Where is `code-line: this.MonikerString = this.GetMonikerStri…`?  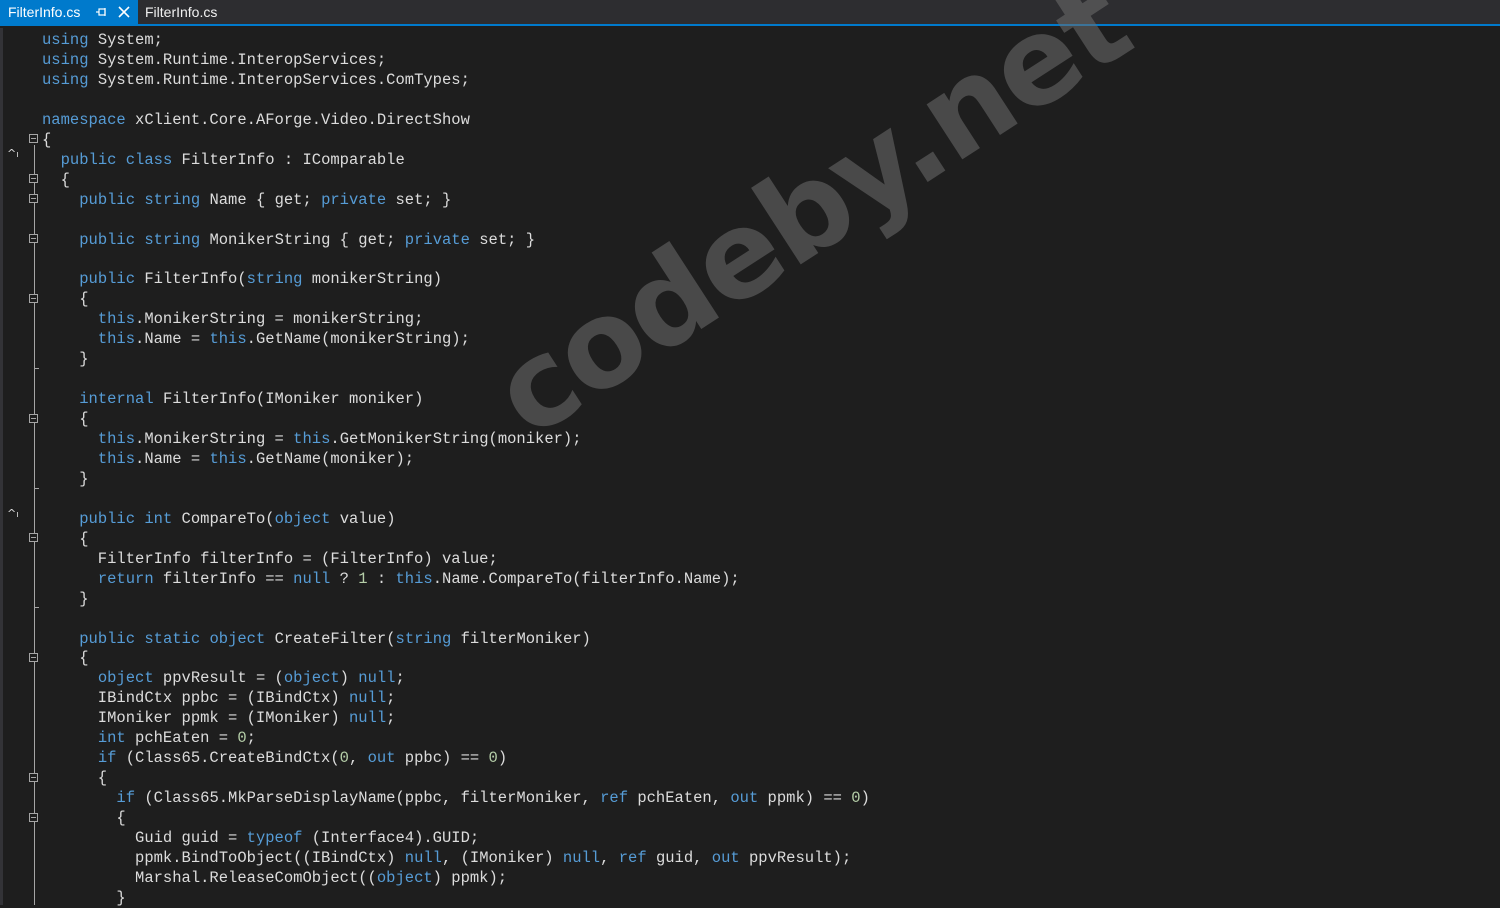 code-line: this.MonikerString = this.GetMonikerStri… is located at coordinates (312, 439).